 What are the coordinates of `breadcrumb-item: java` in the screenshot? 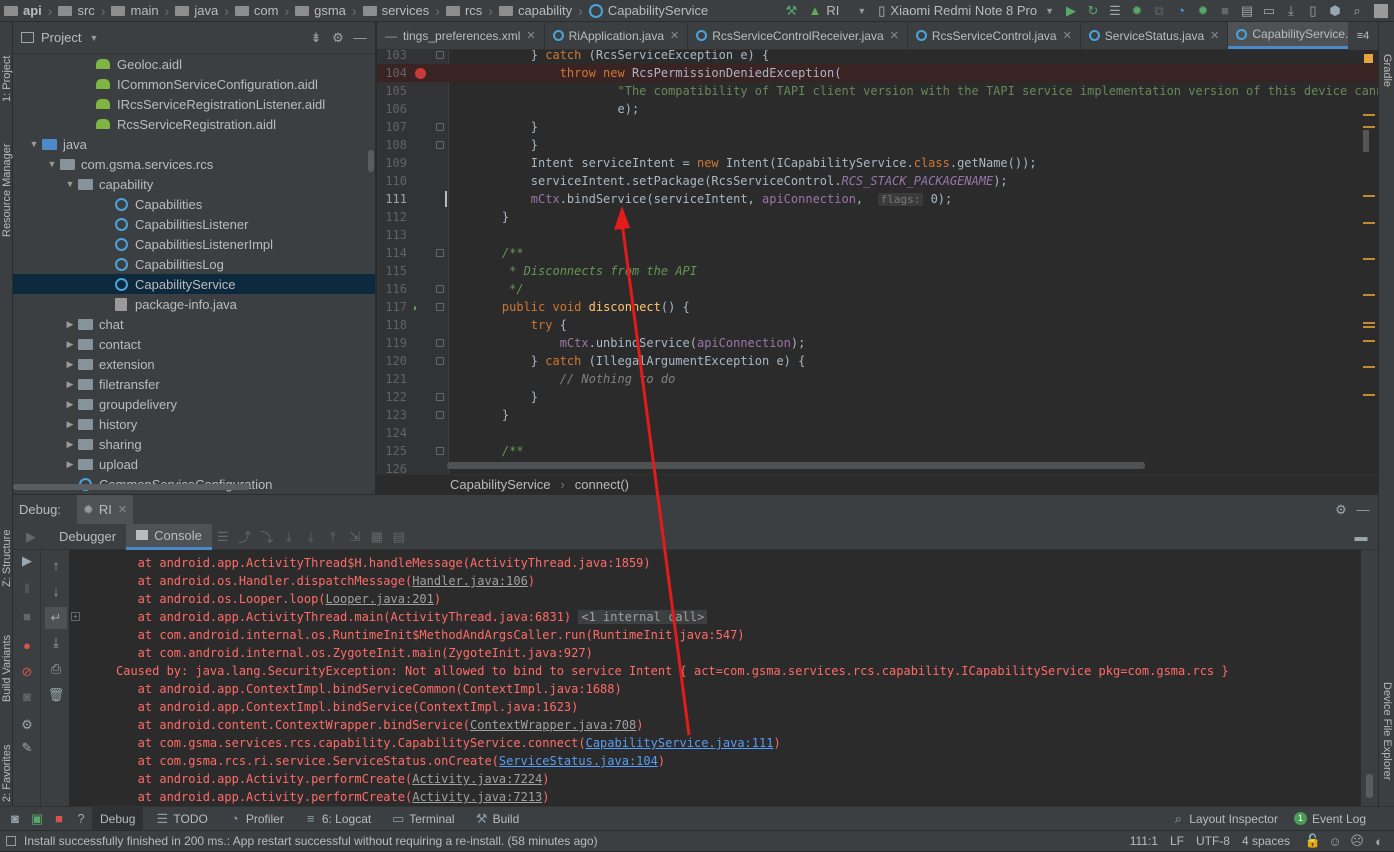 It's located at (196, 10).